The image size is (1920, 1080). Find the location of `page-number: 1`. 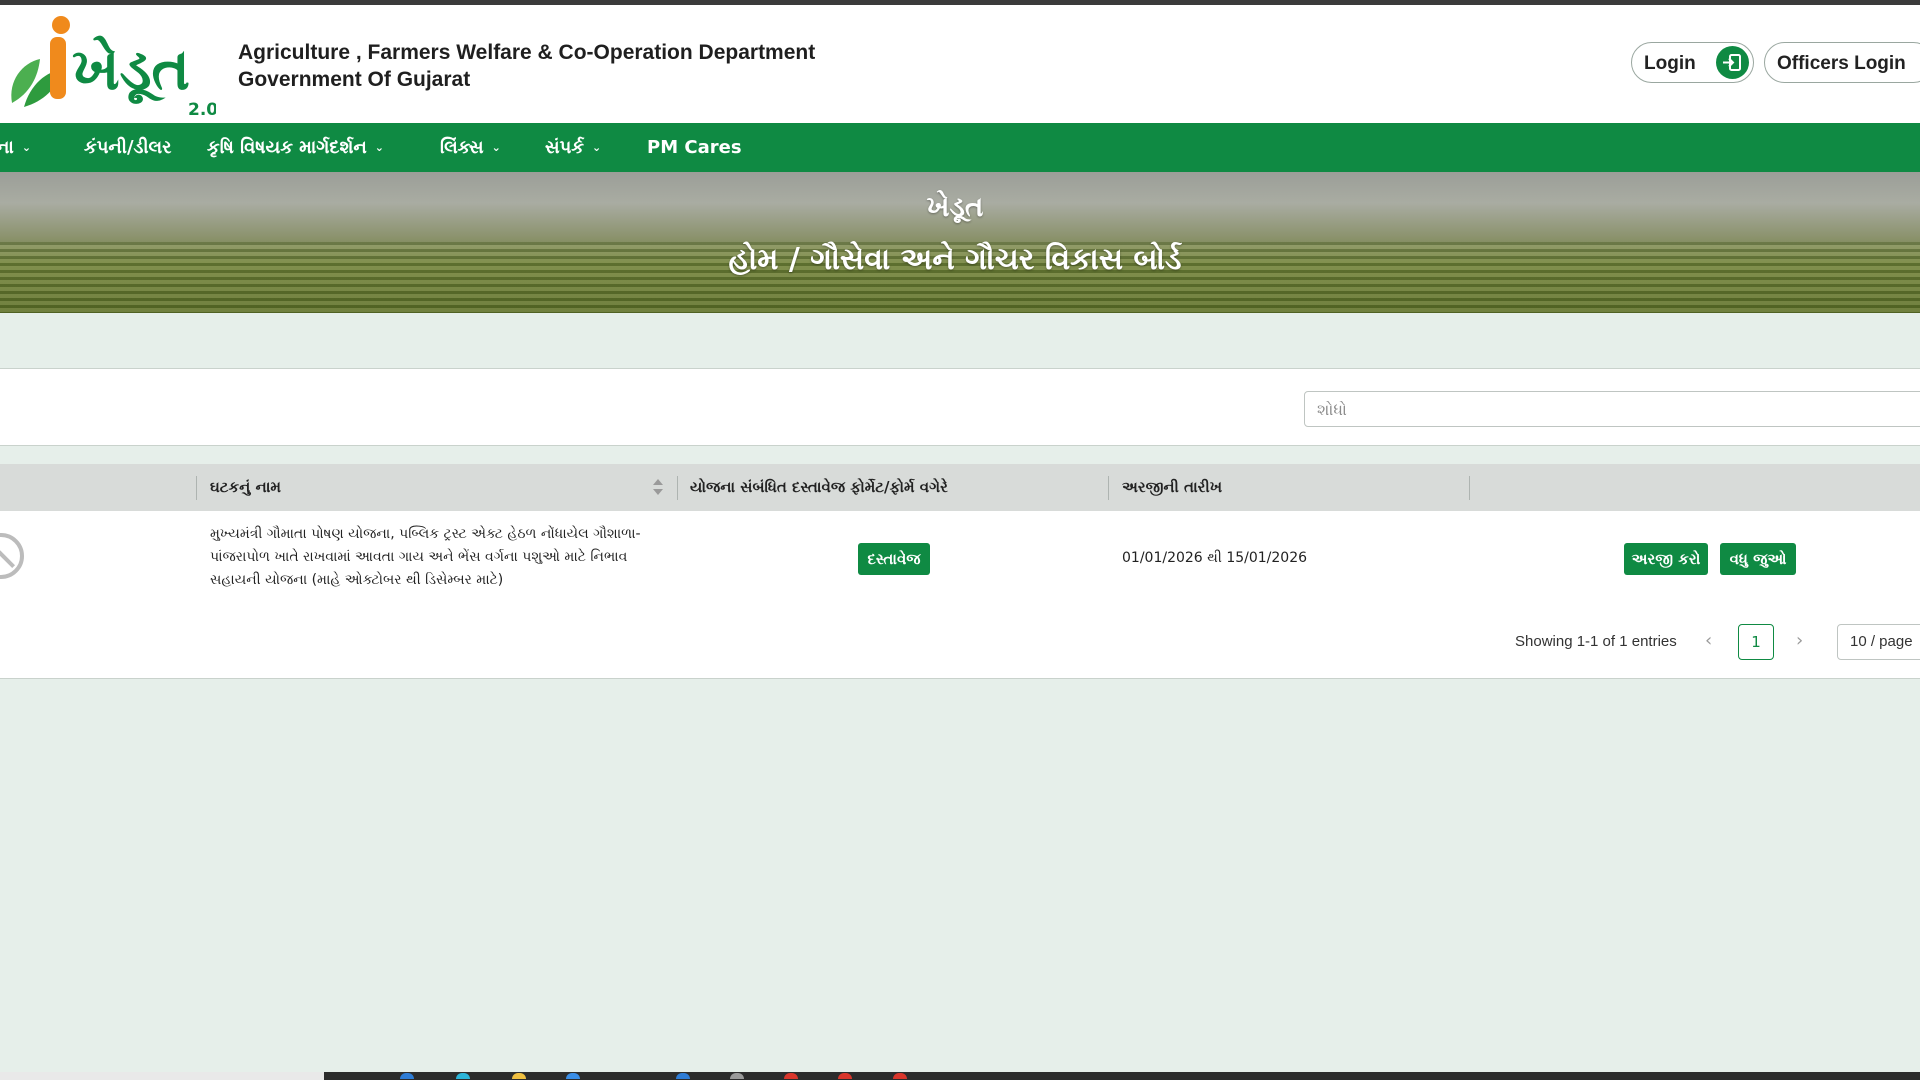

page-number: 1 is located at coordinates (1756, 642).